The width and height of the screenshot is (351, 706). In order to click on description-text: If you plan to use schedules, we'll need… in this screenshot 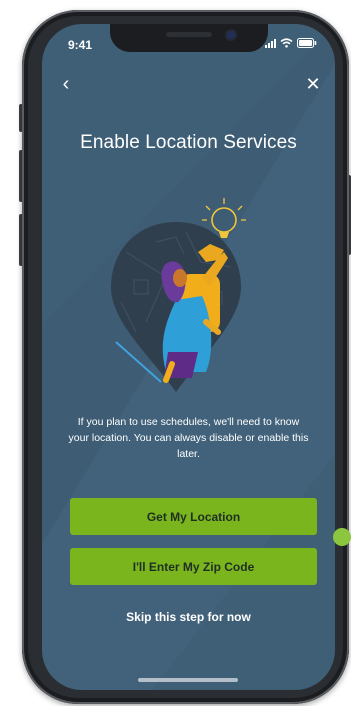, I will do `click(188, 438)`.